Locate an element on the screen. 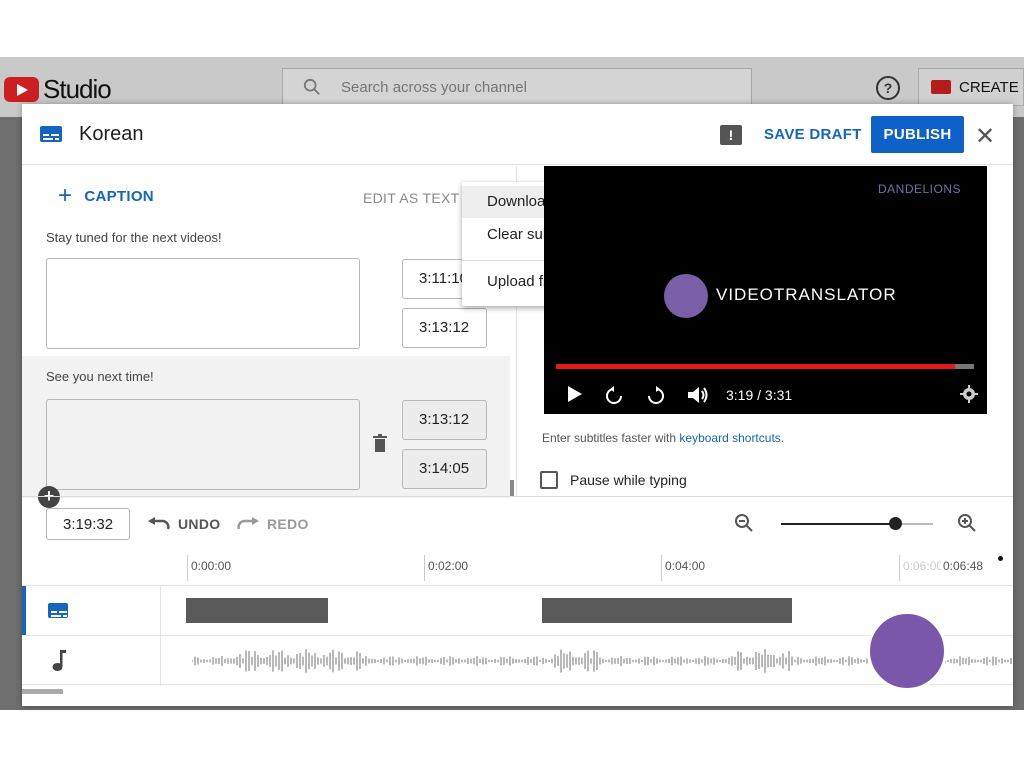  zoom-in-icon is located at coordinates (967, 523).